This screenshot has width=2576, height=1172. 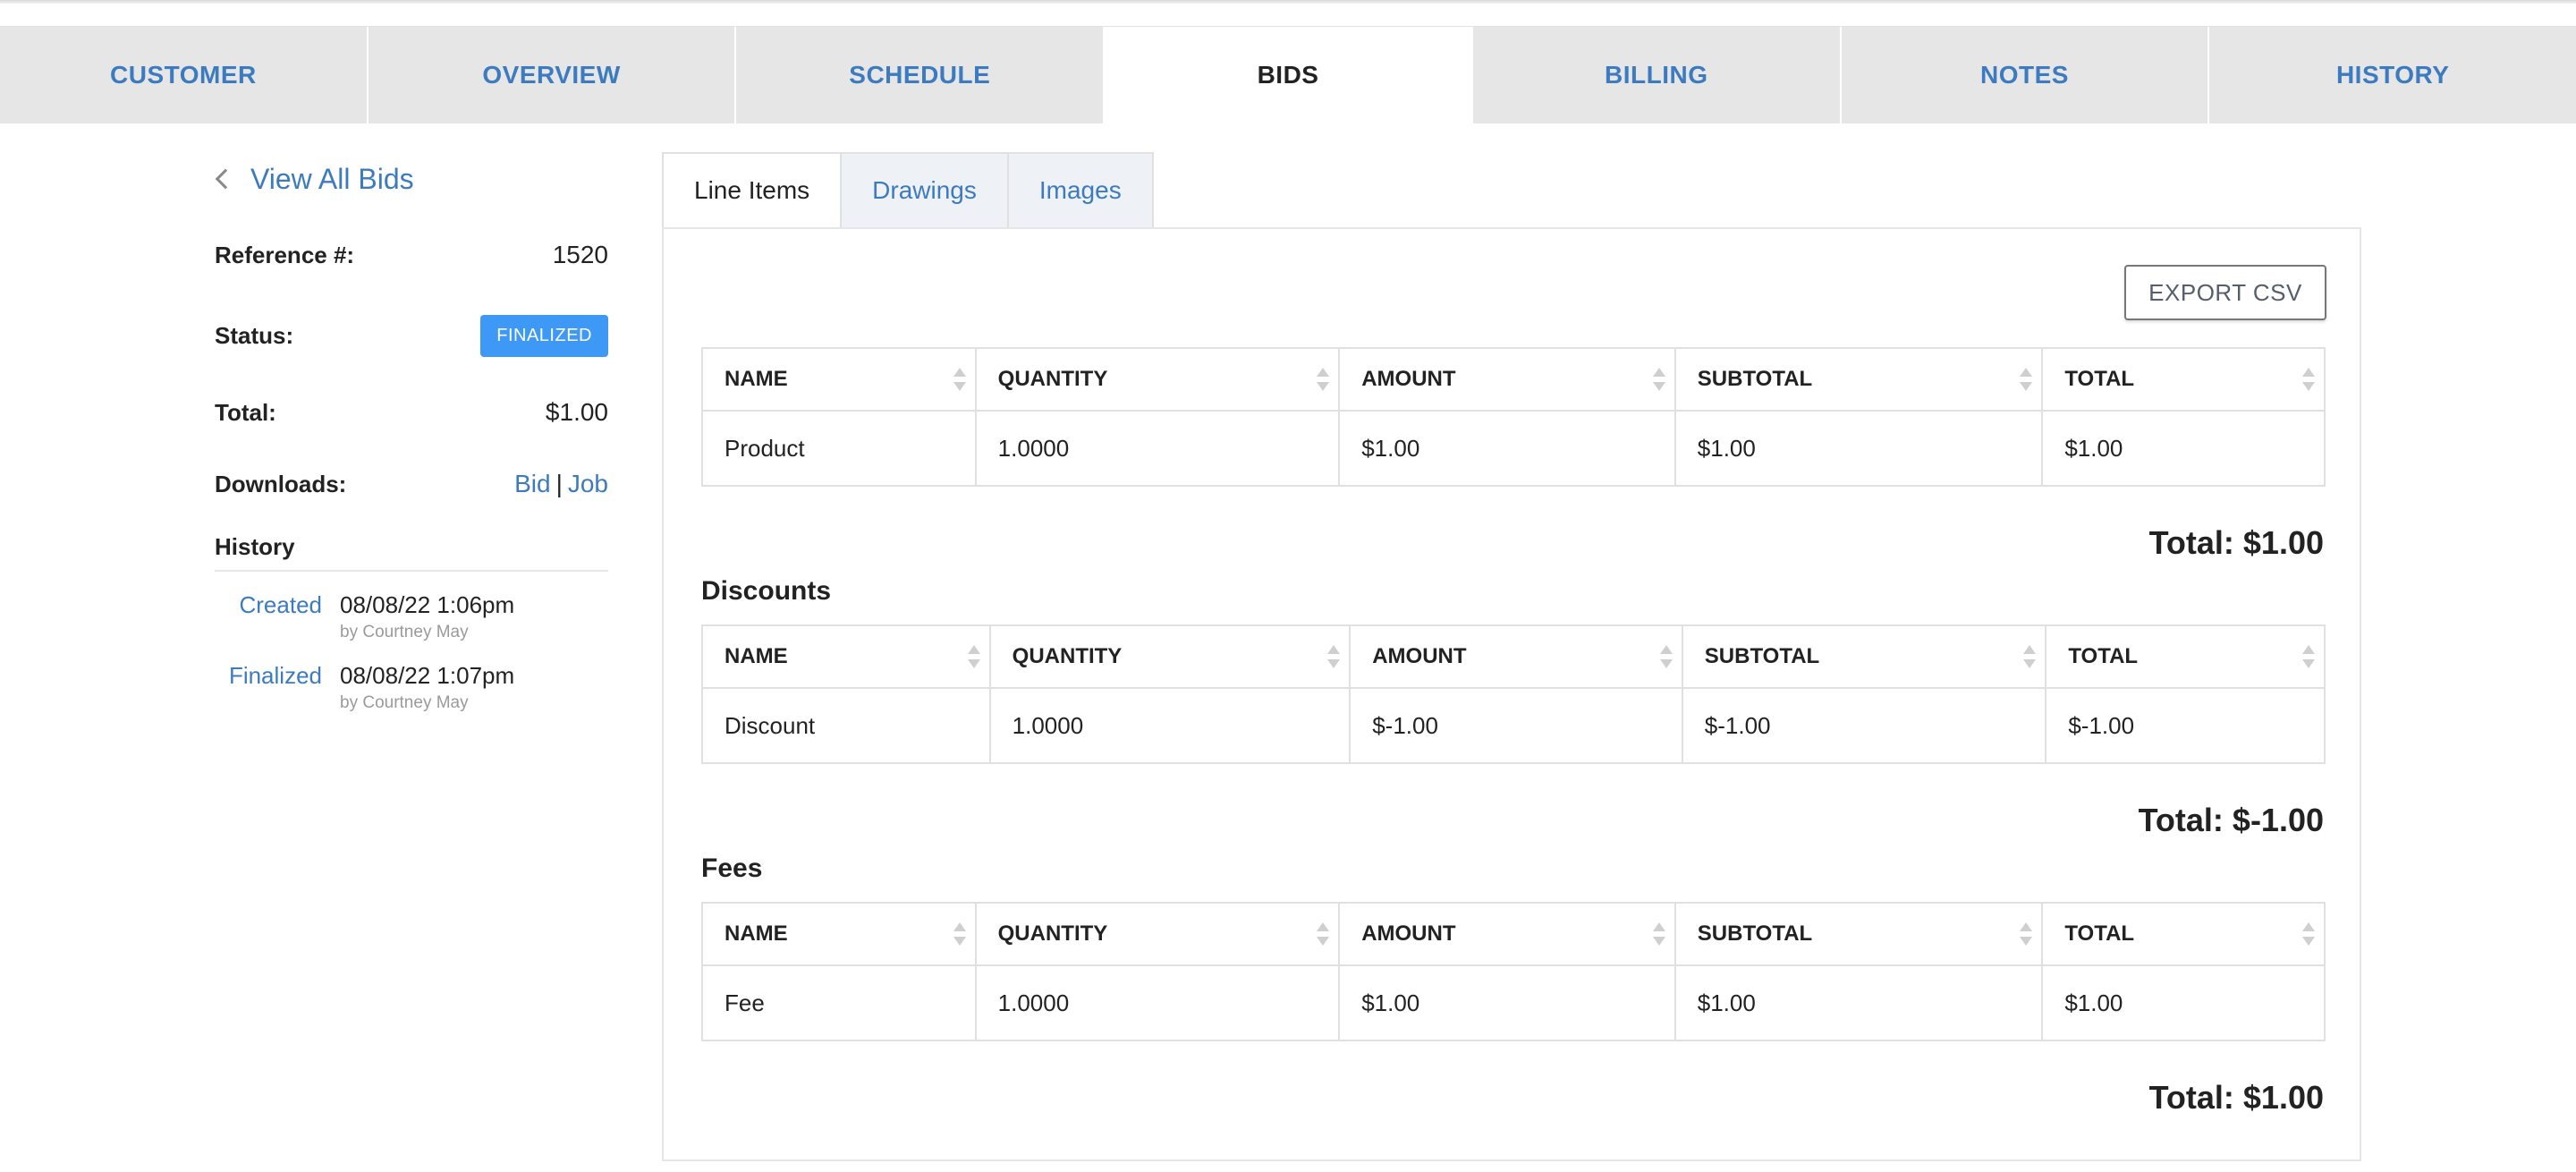 What do you see at coordinates (2025, 75) in the screenshot?
I see `tab-notes: NOTES` at bounding box center [2025, 75].